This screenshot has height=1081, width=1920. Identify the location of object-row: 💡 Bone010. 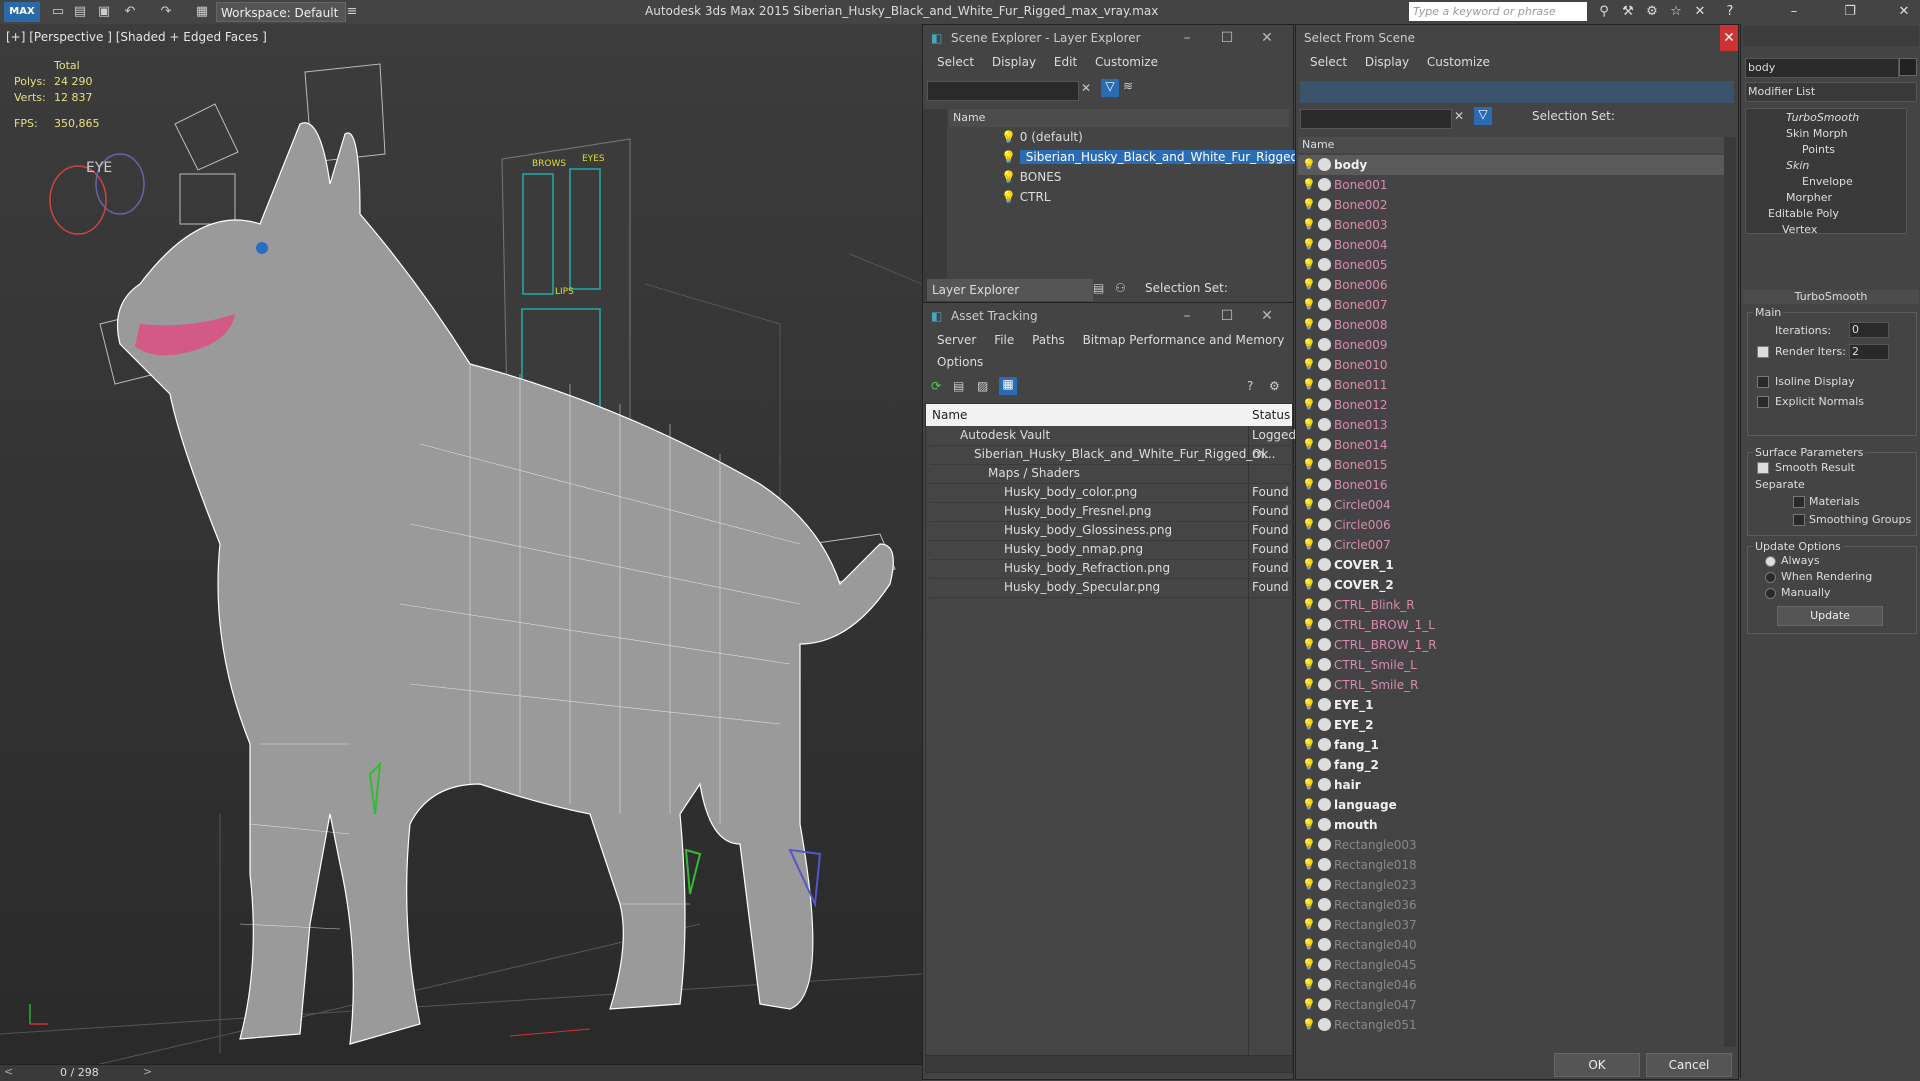
(1513, 365).